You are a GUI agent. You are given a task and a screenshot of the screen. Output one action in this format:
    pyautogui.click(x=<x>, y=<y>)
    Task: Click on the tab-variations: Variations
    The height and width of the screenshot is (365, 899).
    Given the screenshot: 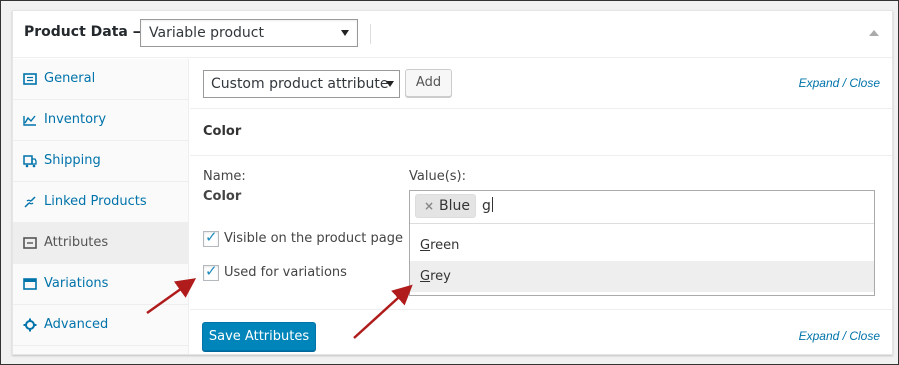 What is the action you would take?
    pyautogui.click(x=101, y=284)
    